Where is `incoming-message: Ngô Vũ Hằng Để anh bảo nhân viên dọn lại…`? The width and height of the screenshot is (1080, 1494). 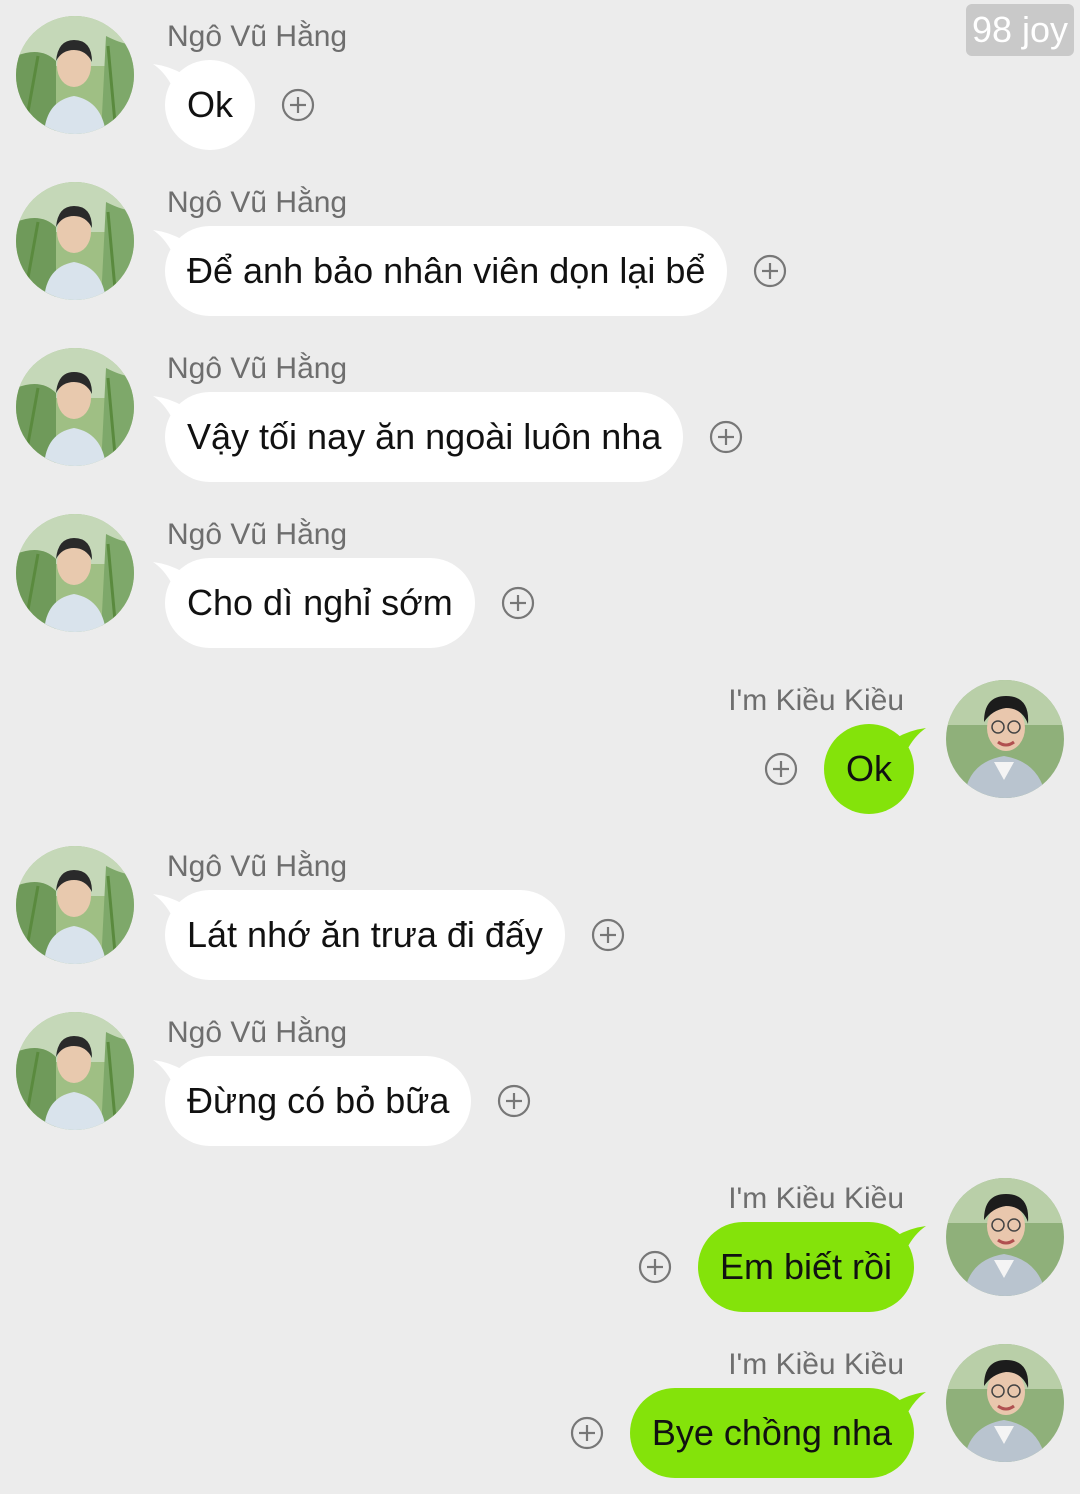 incoming-message: Ngô Vũ Hằng Để anh bảo nhân viên dọn lại… is located at coordinates (540, 257).